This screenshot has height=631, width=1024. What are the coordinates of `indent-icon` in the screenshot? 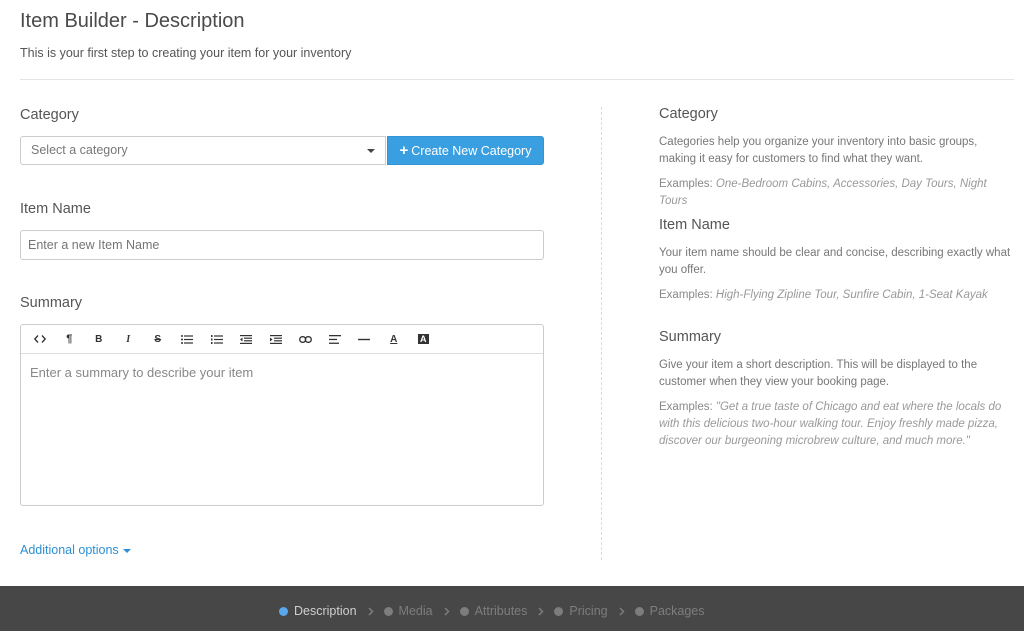 It's located at (275, 339).